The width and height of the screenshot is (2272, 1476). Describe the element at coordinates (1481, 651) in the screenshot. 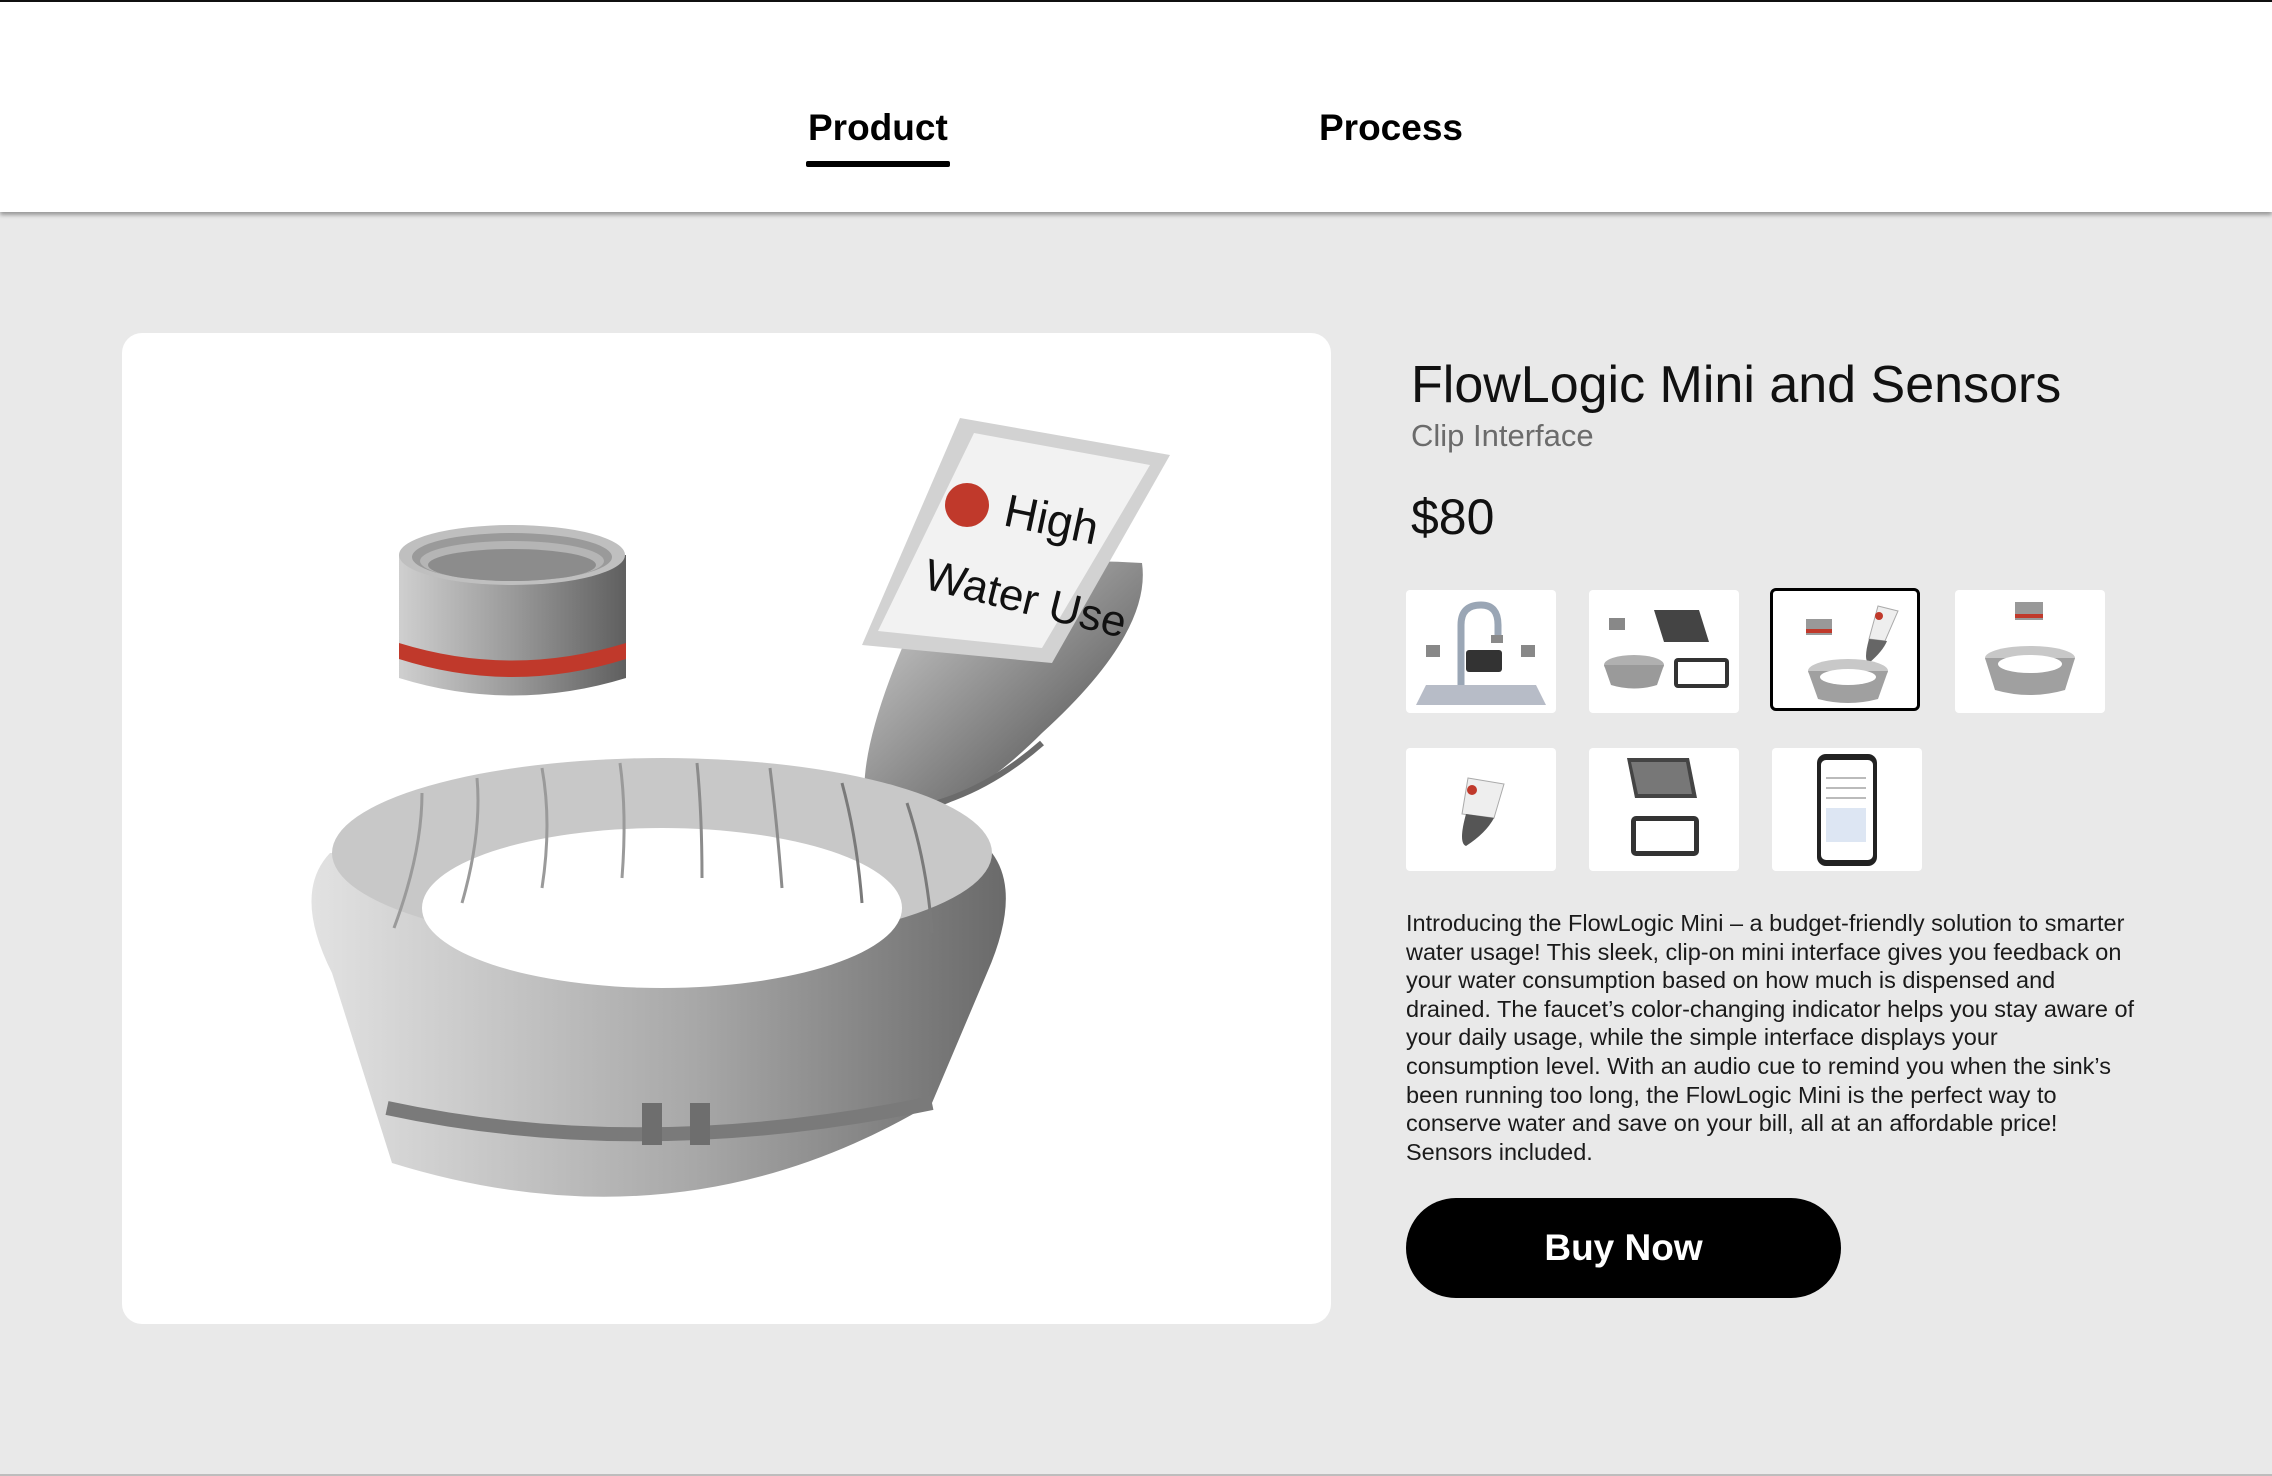

I see `thumbnail-faucet-with-sensors` at that location.